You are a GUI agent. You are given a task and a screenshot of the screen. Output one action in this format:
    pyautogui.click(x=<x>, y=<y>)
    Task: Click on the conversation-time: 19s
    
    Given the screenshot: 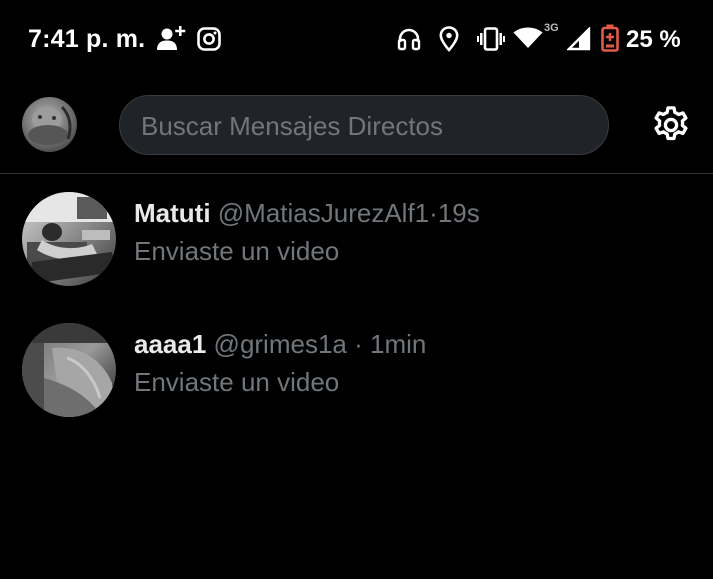 What is the action you would take?
    pyautogui.click(x=458, y=213)
    